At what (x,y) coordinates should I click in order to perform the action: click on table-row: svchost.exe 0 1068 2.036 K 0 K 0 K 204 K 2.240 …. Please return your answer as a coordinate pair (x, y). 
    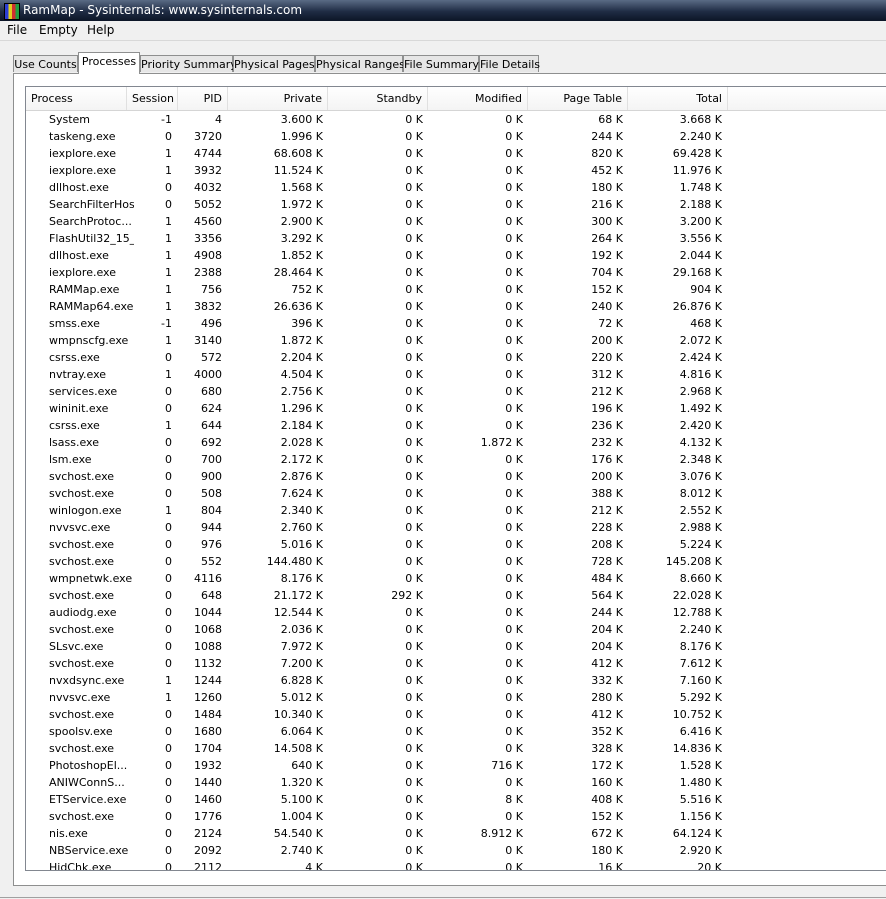
    Looking at the image, I should click on (456, 629).